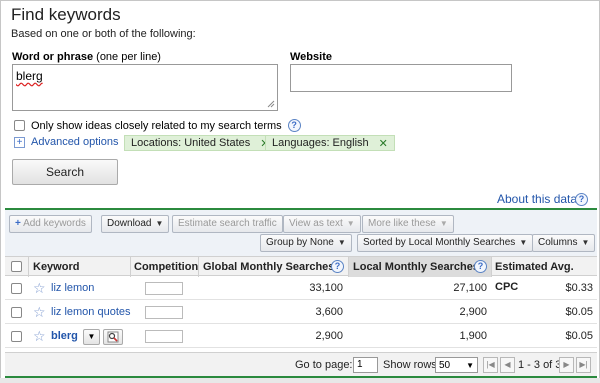  I want to click on horizontal-scrollbar, so click(300, 380).